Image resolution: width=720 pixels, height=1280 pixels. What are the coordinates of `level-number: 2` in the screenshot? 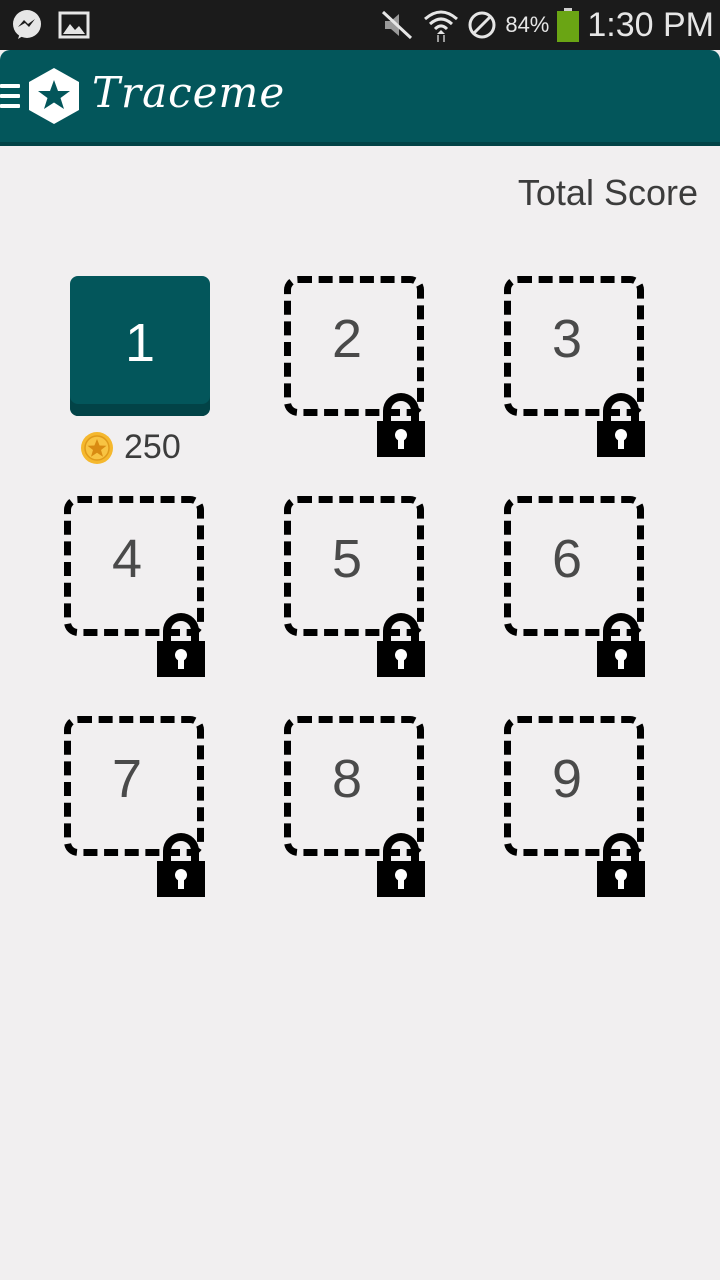 It's located at (347, 339).